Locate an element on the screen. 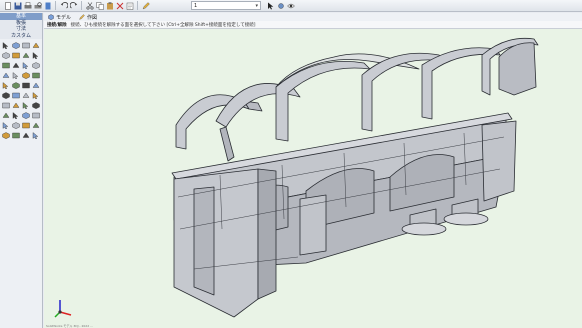  sweep-icon is located at coordinates (15, 65).